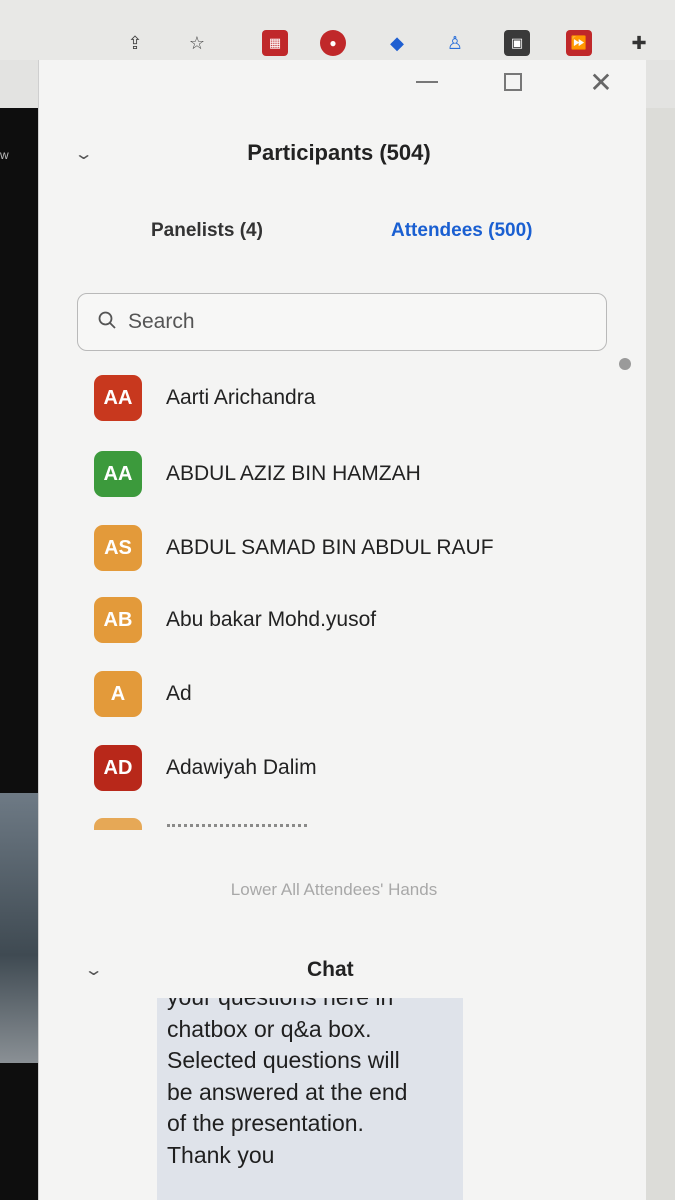 The image size is (675, 1200). I want to click on extension-figure-icon: ♙, so click(455, 43).